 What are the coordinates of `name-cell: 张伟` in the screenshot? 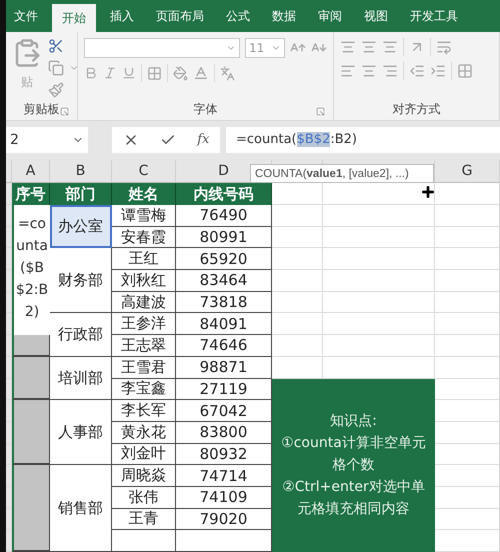 It's located at (144, 497).